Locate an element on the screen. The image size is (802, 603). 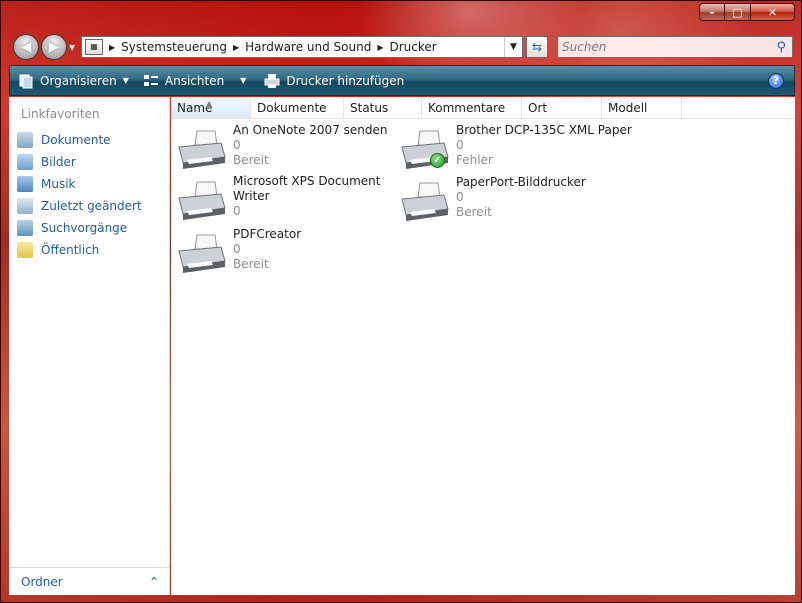
column-label: Dokumente is located at coordinates (292, 108).